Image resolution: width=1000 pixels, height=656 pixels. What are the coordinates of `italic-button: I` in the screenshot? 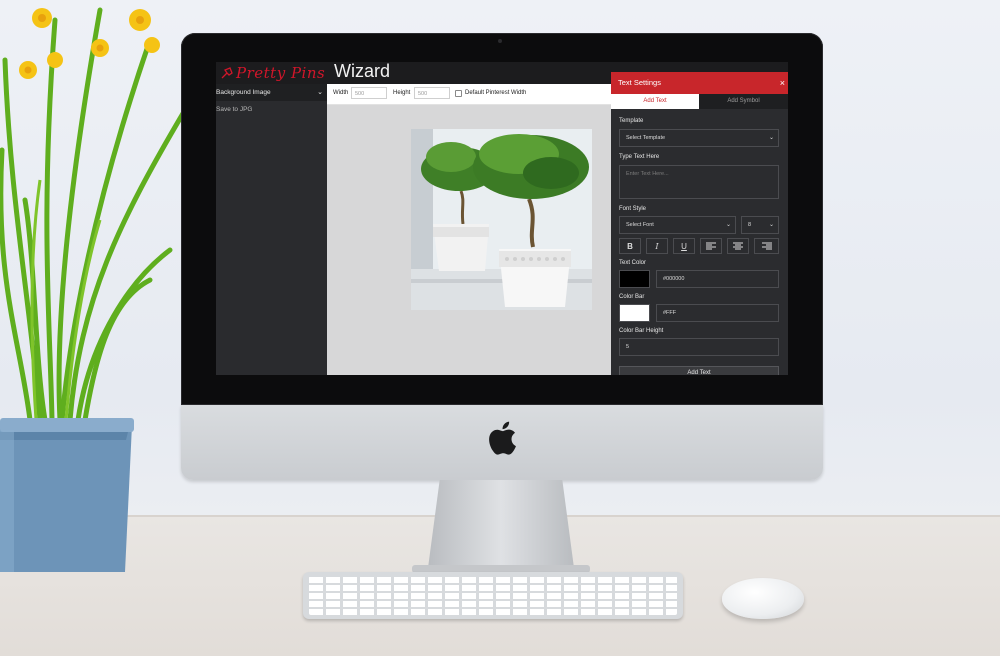 It's located at (657, 246).